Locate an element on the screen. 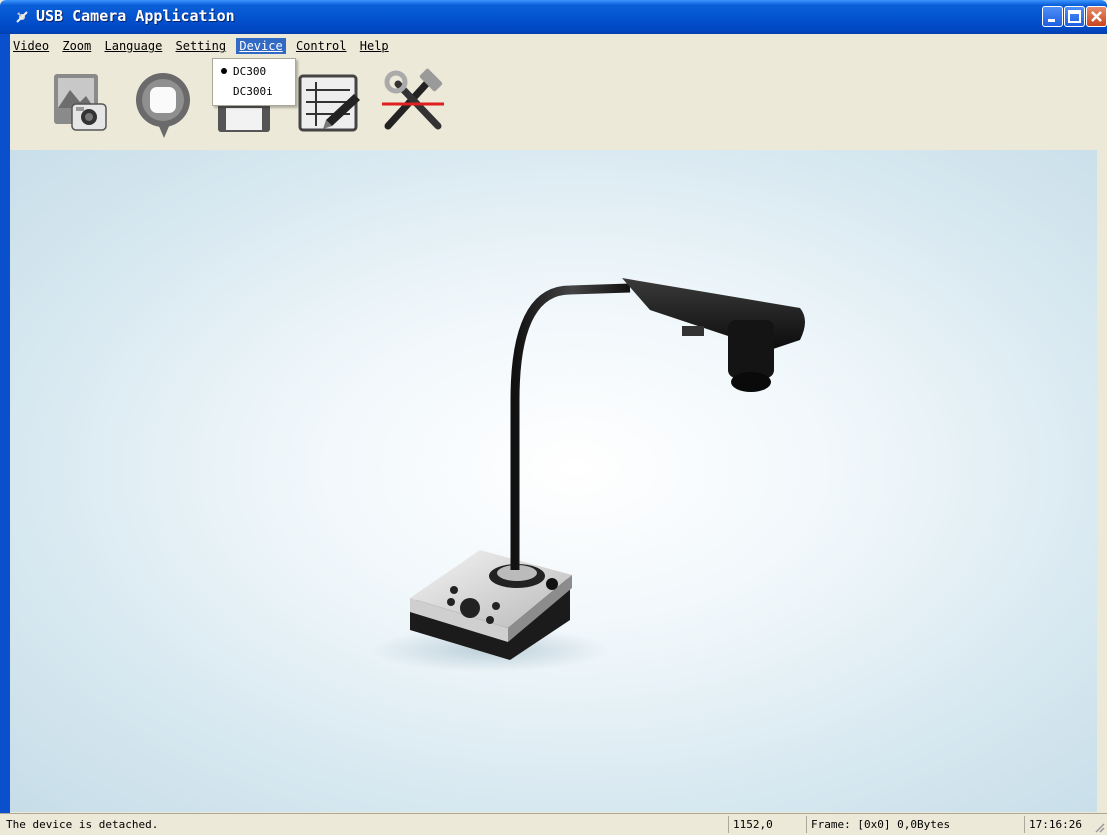  menu-language: Language is located at coordinates (134, 46).